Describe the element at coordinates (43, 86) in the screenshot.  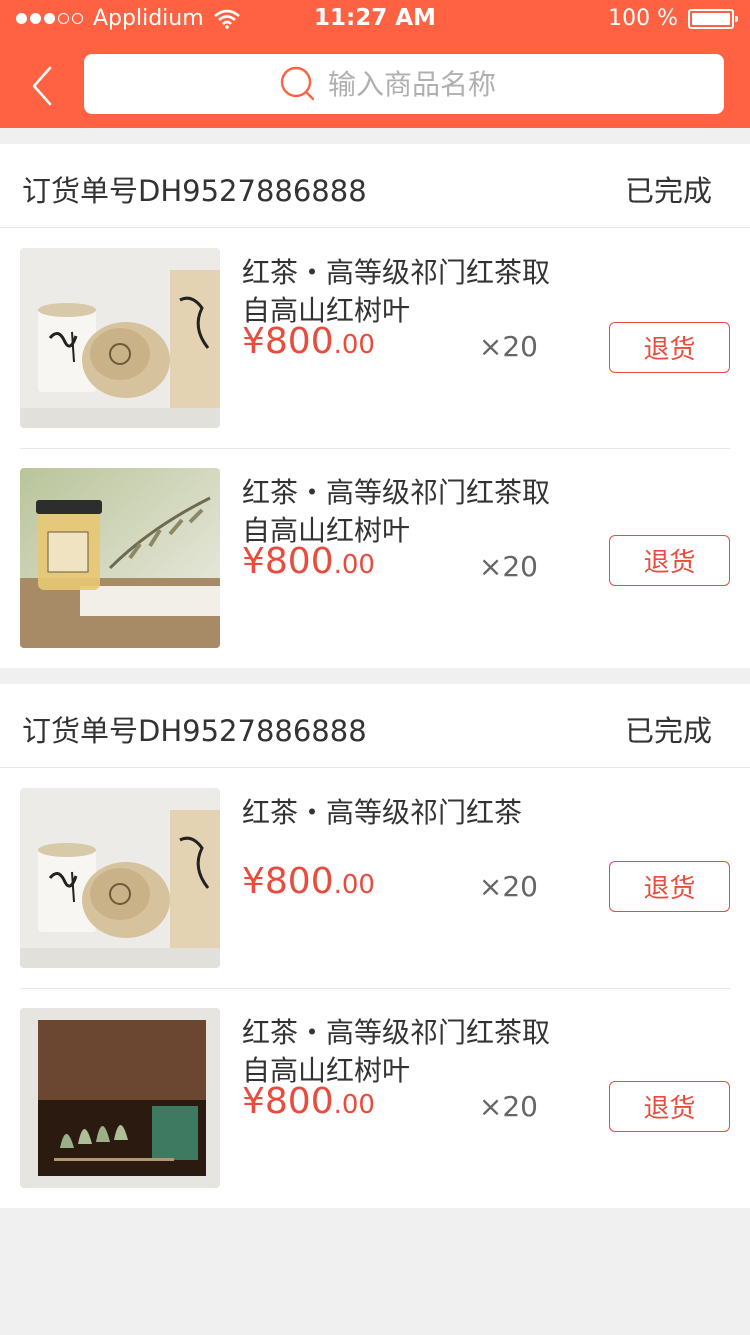
I see `back-arrow-icon` at that location.